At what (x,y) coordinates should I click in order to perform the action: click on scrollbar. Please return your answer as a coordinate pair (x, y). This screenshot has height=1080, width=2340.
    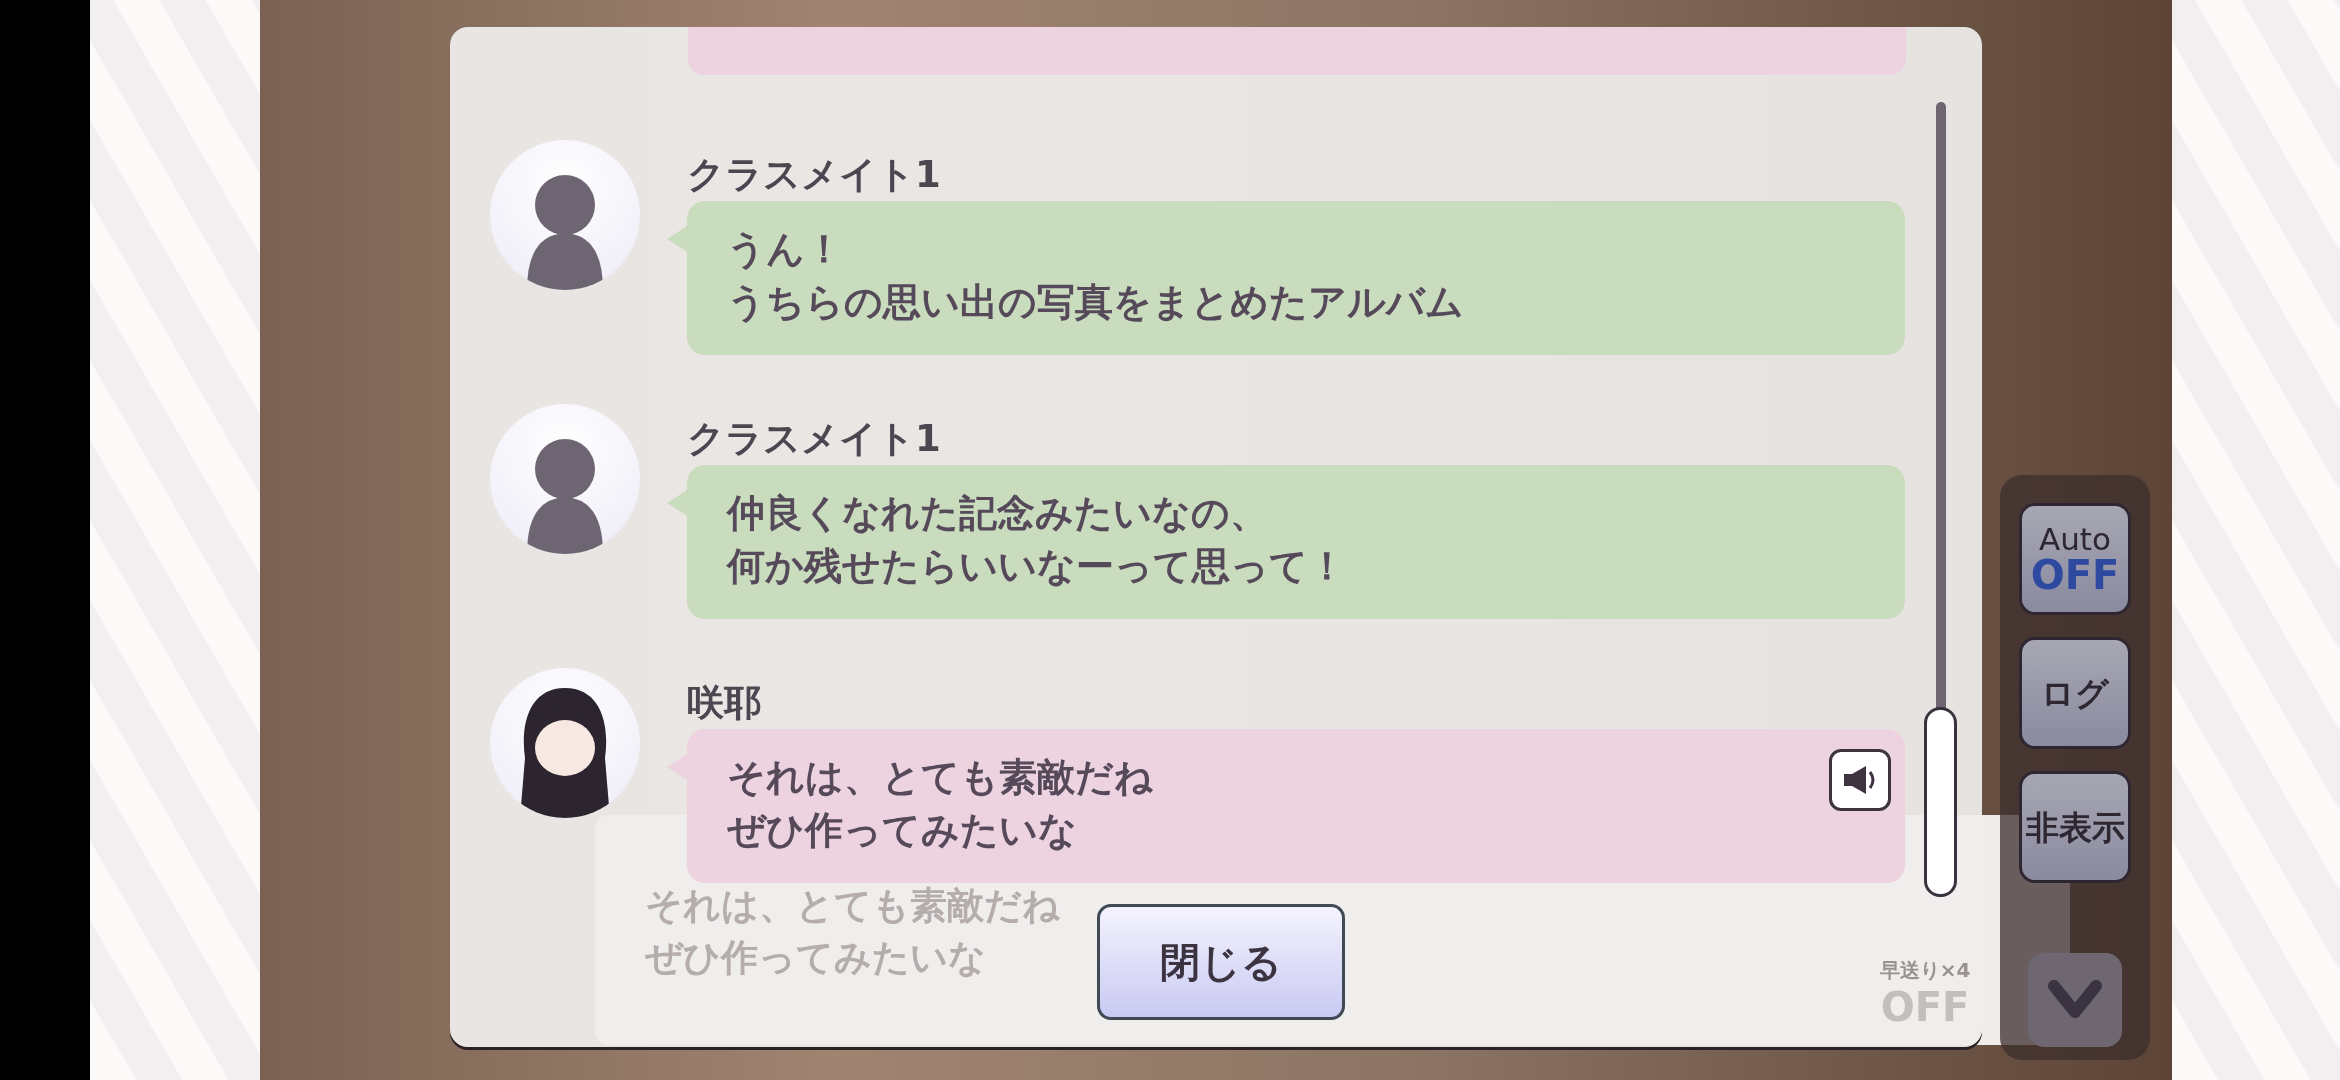
    Looking at the image, I should click on (1940, 499).